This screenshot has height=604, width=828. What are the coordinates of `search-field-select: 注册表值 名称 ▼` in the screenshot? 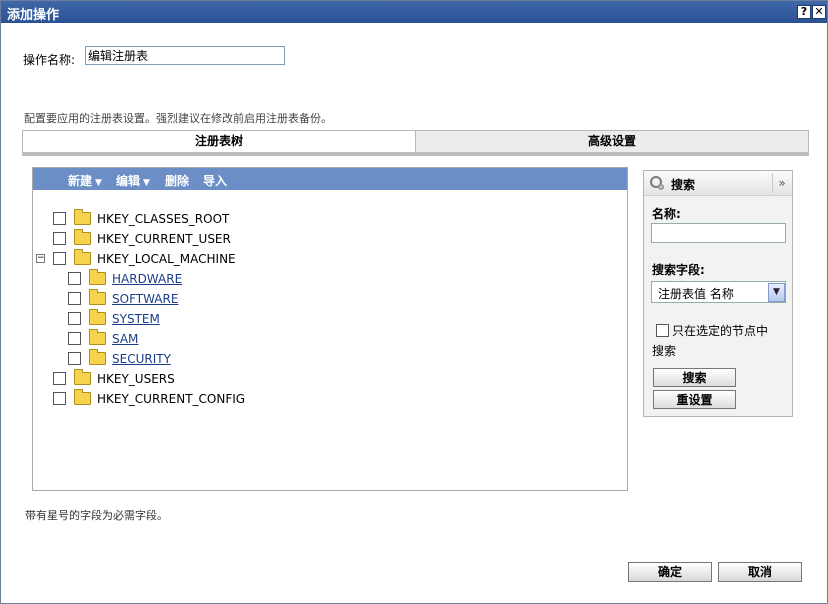 It's located at (718, 292).